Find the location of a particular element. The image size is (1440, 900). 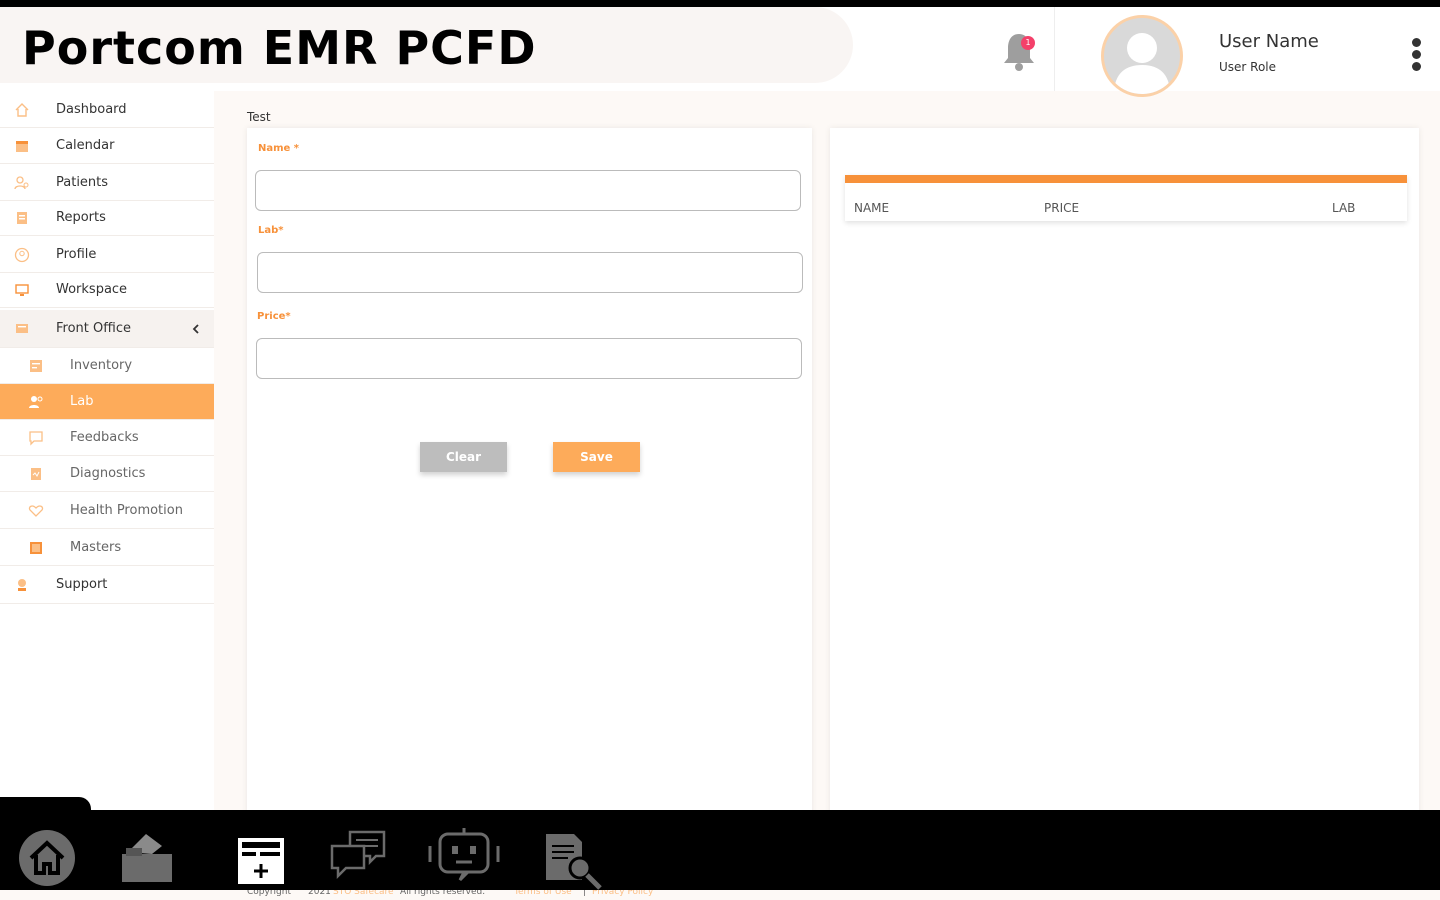

avatar is located at coordinates (1142, 56).